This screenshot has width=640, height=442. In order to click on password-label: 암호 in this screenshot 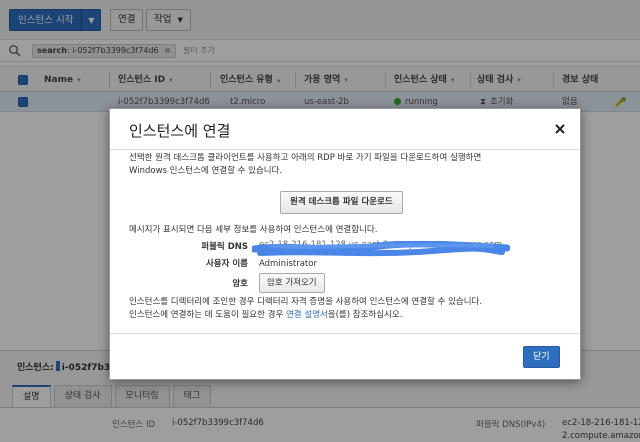, I will do `click(240, 284)`.